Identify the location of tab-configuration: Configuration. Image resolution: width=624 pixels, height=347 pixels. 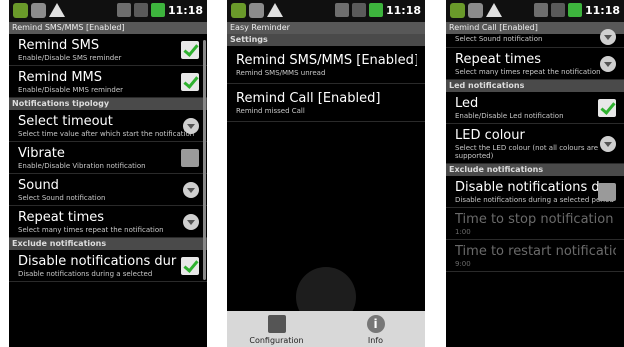
(276, 329).